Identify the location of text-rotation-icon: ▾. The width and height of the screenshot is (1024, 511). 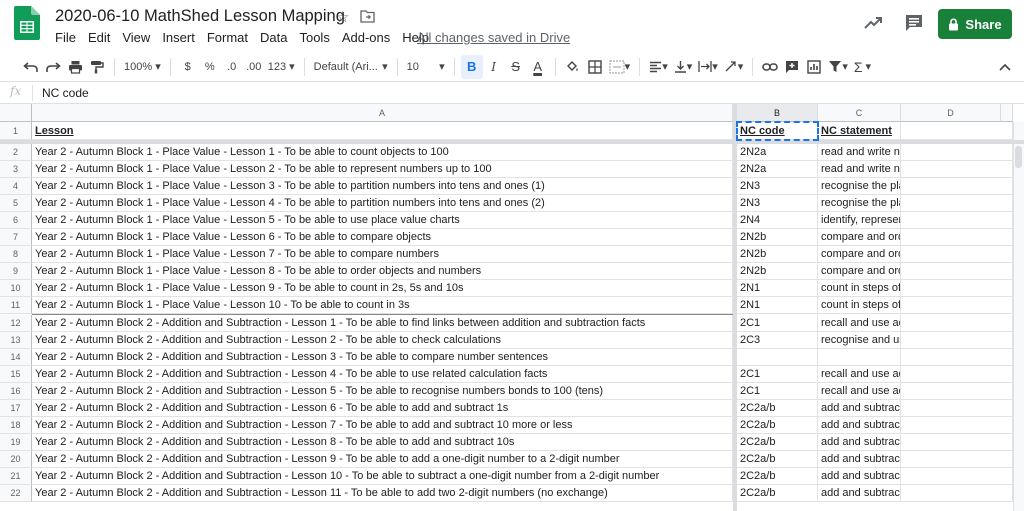
(734, 67).